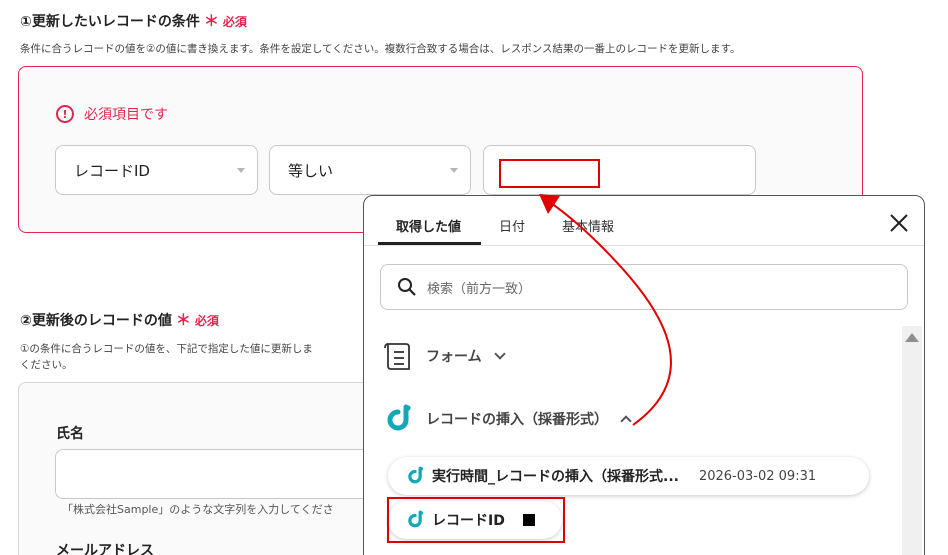  What do you see at coordinates (606, 310) in the screenshot?
I see `annotation-arrow` at bounding box center [606, 310].